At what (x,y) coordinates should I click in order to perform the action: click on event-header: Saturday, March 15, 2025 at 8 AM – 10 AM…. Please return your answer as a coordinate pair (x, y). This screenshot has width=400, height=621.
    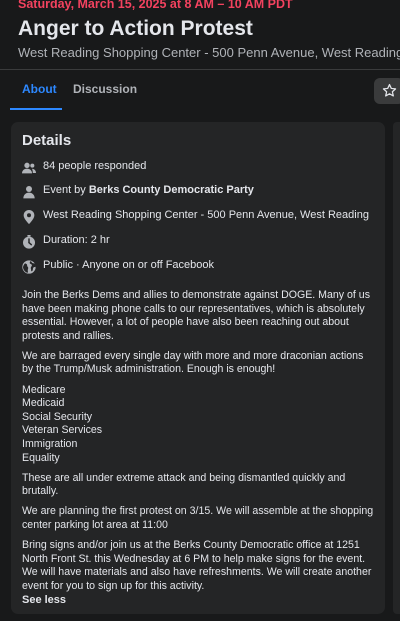
    Looking at the image, I should click on (200, 33).